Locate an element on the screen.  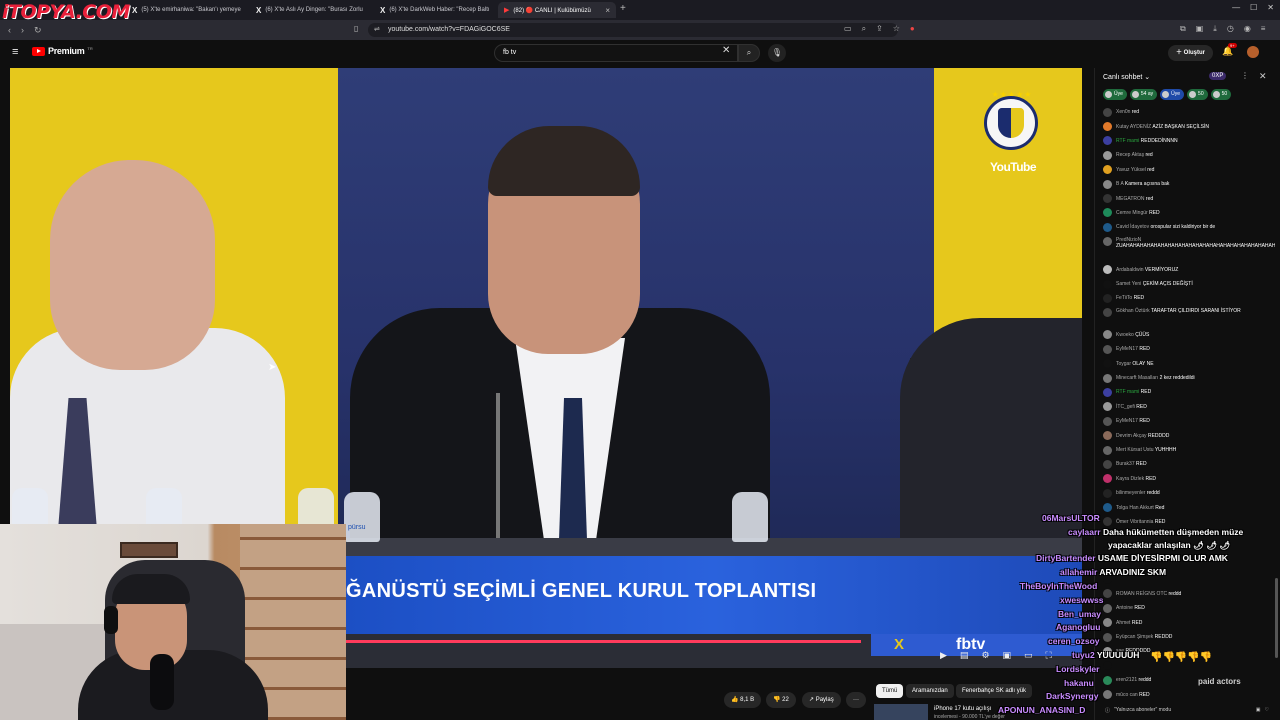
voice-search-button: 🎙 is located at coordinates (777, 53).